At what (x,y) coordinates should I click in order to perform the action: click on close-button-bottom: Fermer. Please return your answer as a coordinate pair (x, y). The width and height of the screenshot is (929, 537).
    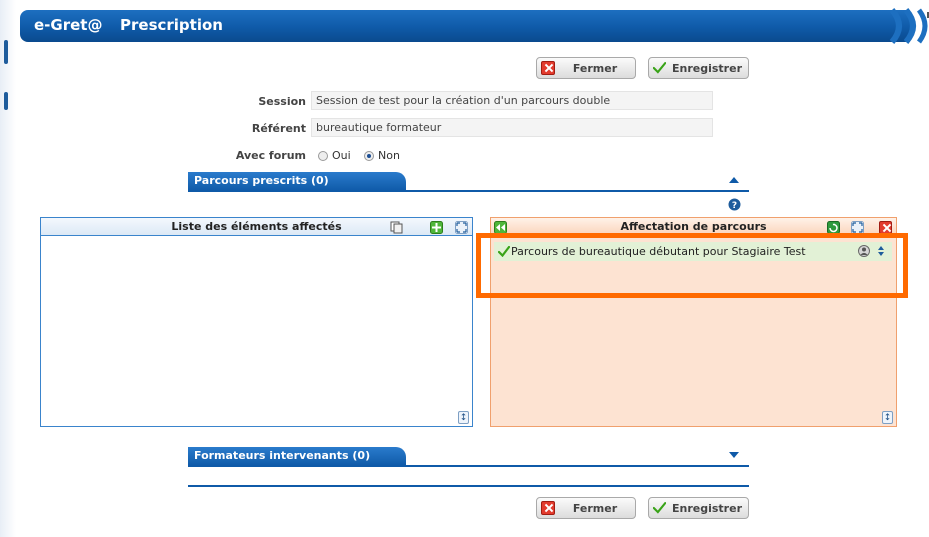
    Looking at the image, I should click on (586, 508).